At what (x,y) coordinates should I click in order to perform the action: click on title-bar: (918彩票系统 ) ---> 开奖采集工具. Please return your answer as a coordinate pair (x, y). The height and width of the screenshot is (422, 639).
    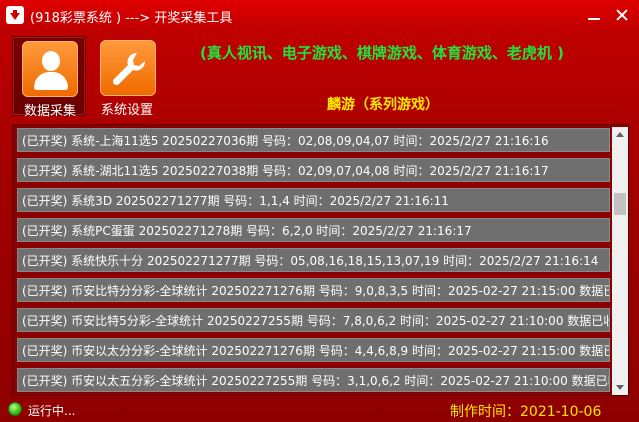
    Looking at the image, I should click on (319, 15).